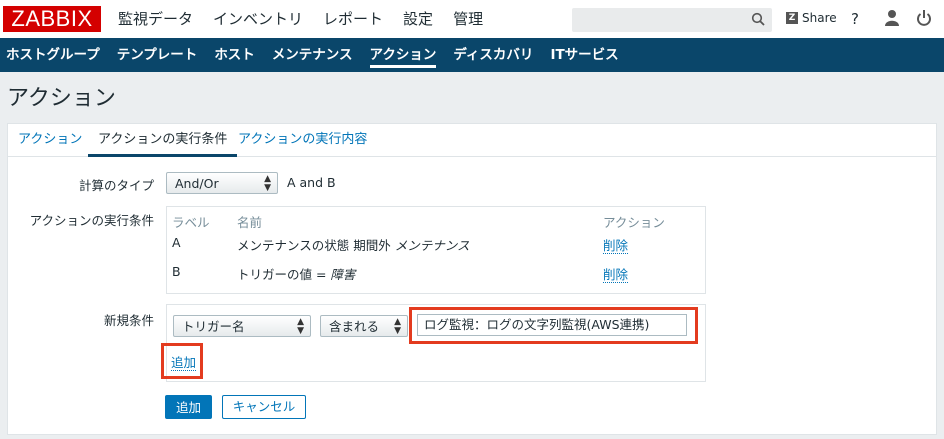 The height and width of the screenshot is (439, 944). I want to click on calc-type-select: And/Or ▲ ▼, so click(222, 183).